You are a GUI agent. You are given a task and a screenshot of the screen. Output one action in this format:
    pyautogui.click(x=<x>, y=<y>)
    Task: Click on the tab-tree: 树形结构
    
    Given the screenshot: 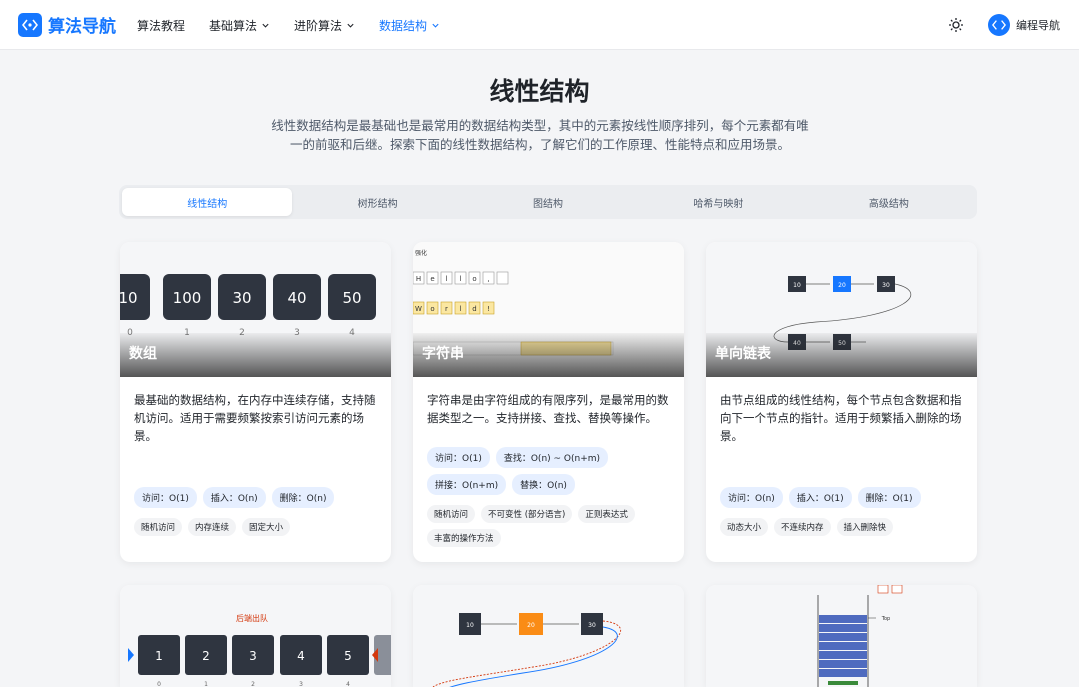 What is the action you would take?
    pyautogui.click(x=377, y=202)
    